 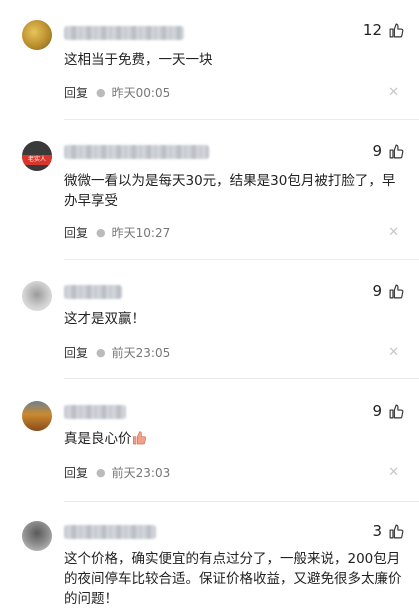 I want to click on comment-time: 昨天00:05, so click(x=141, y=93).